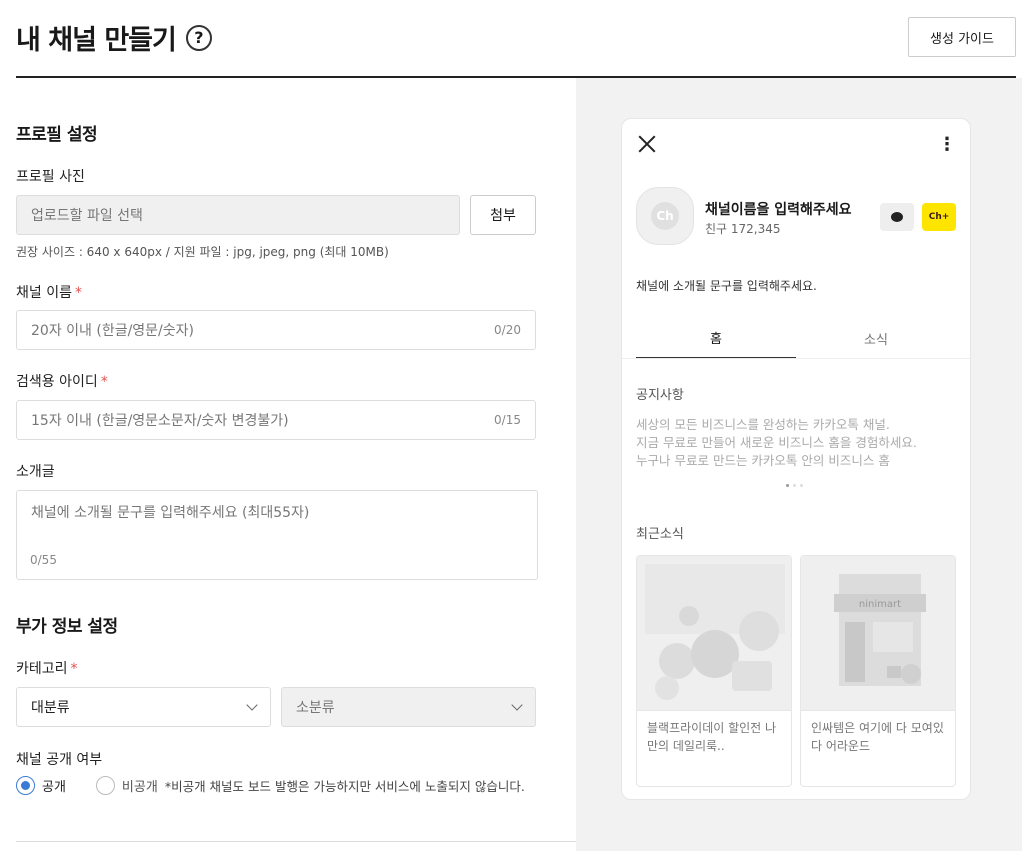  I want to click on more-icon: ⋮, so click(947, 145).